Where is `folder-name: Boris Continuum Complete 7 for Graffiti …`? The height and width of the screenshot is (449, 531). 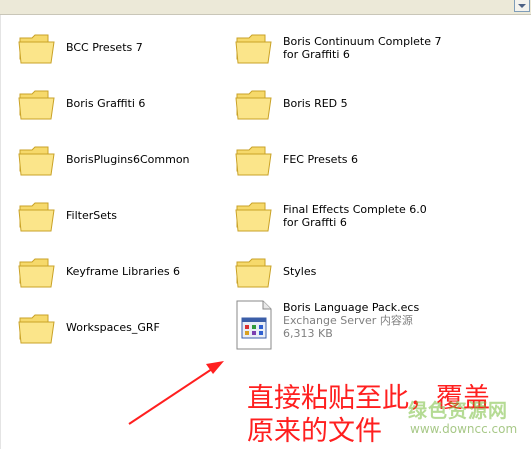 folder-name: Boris Continuum Complete 7 for Graffiti … is located at coordinates (362, 48).